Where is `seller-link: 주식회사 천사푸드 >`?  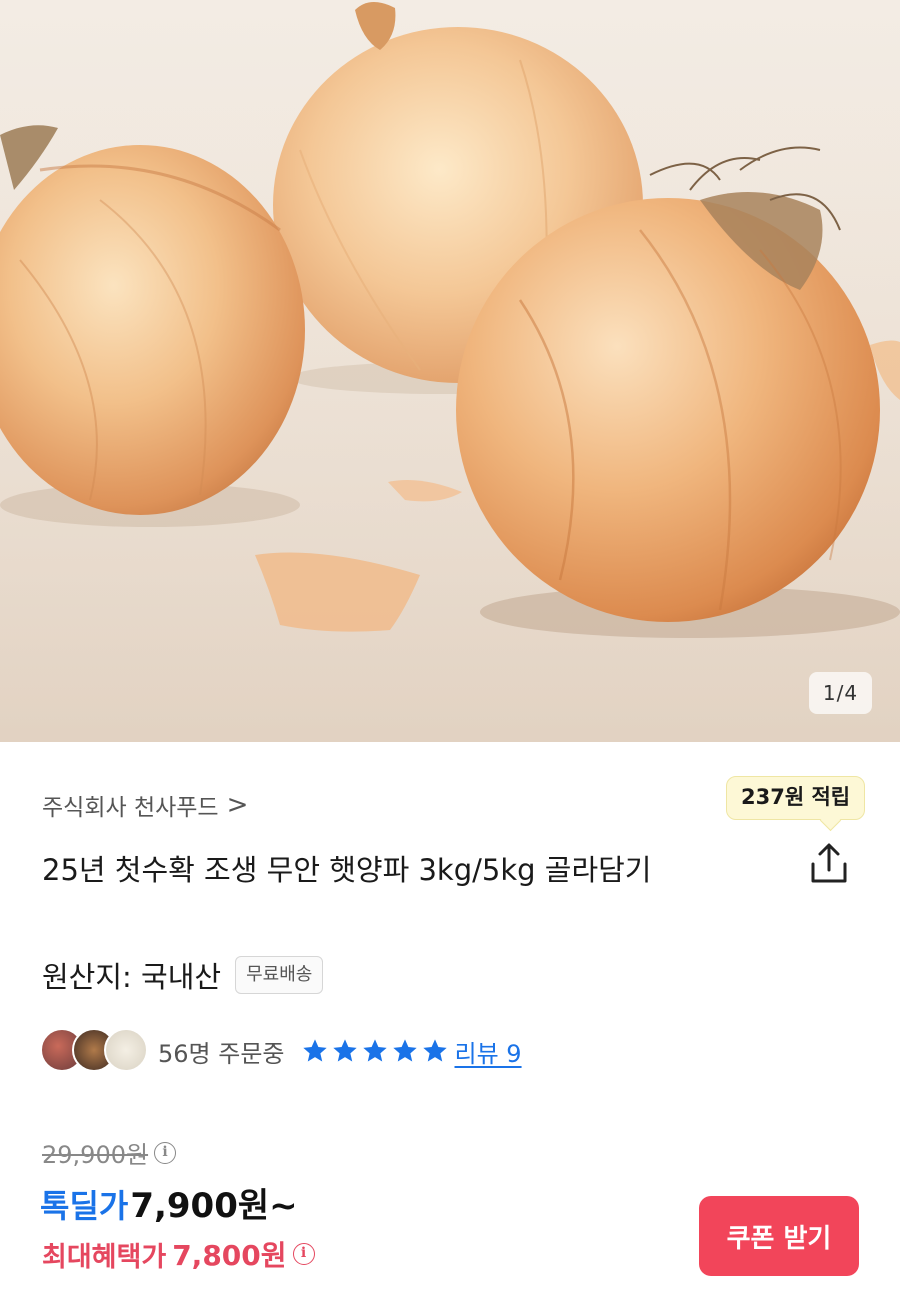 seller-link: 주식회사 천사푸드 > is located at coordinates (145, 805).